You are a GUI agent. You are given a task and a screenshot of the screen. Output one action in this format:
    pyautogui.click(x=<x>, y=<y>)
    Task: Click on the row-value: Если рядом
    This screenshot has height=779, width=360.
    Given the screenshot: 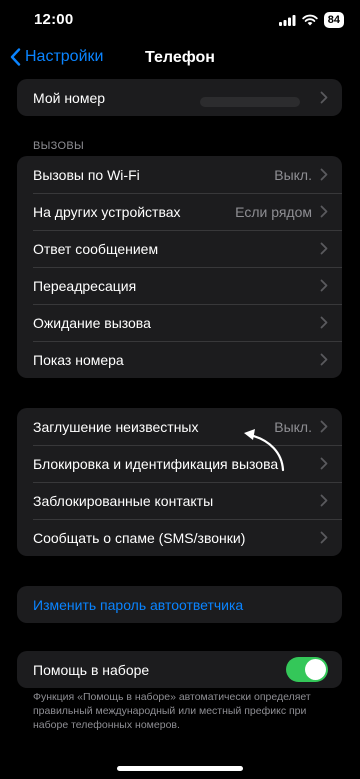 What is the action you would take?
    pyautogui.click(x=273, y=211)
    